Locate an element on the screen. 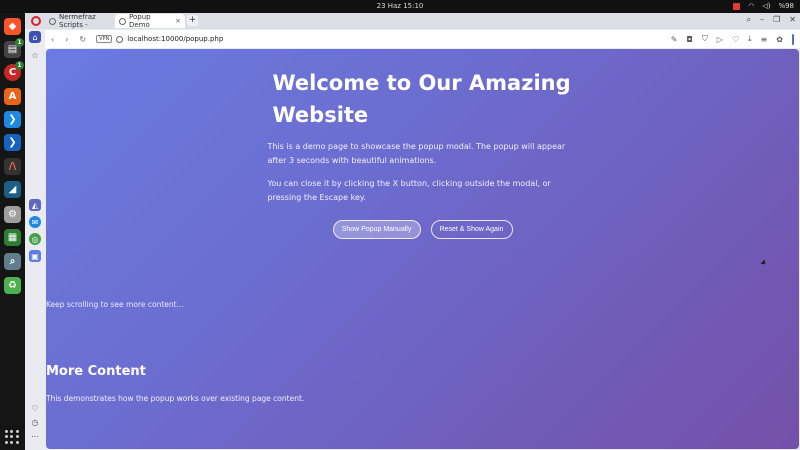 This screenshot has width=800, height=450. system-top-bar: 23 Haz 15:10 ◠ ◁) %98 is located at coordinates (400, 6).